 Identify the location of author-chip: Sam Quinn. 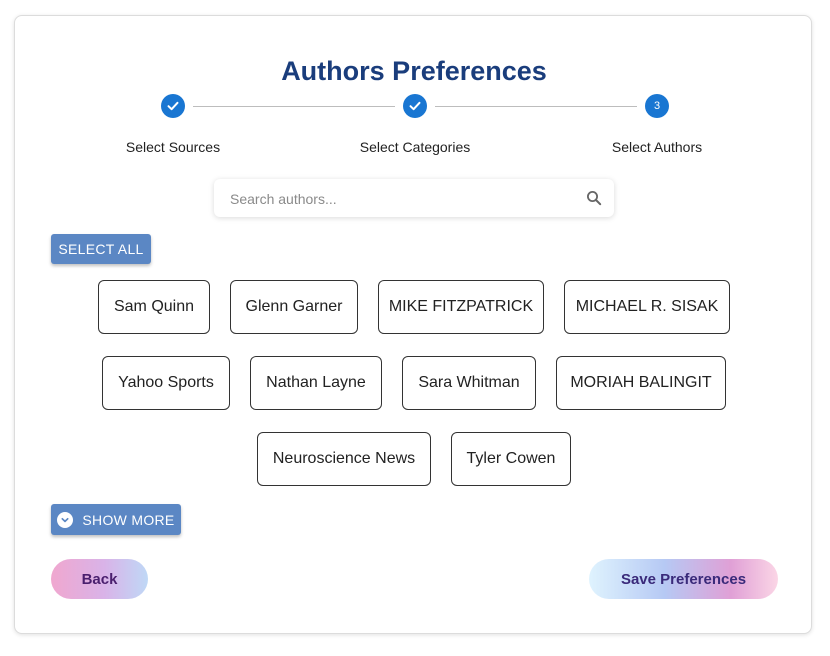
(154, 307).